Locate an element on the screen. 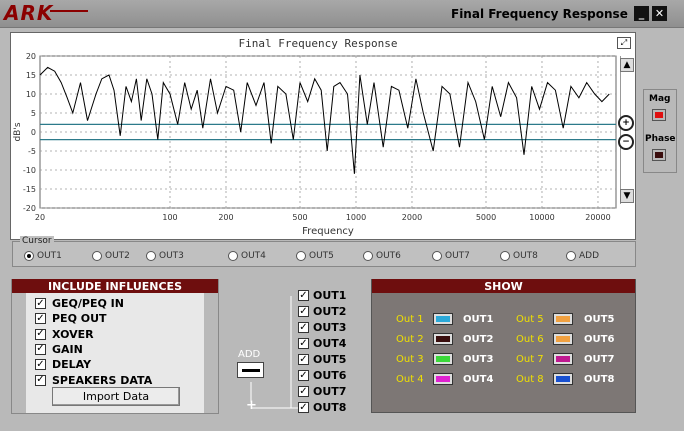 Image resolution: width=684 pixels, height=431 pixels. show-color-out3 is located at coordinates (443, 359).